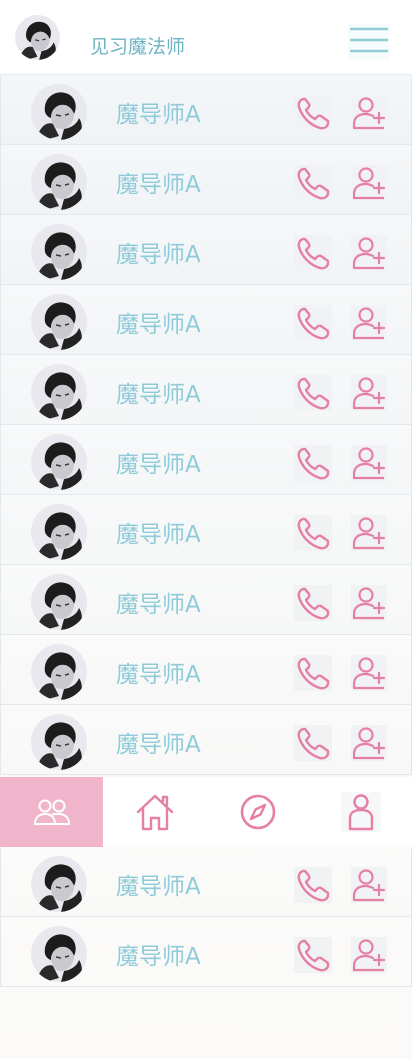  What do you see at coordinates (37, 37) in the screenshot?
I see `user-avatar` at bounding box center [37, 37].